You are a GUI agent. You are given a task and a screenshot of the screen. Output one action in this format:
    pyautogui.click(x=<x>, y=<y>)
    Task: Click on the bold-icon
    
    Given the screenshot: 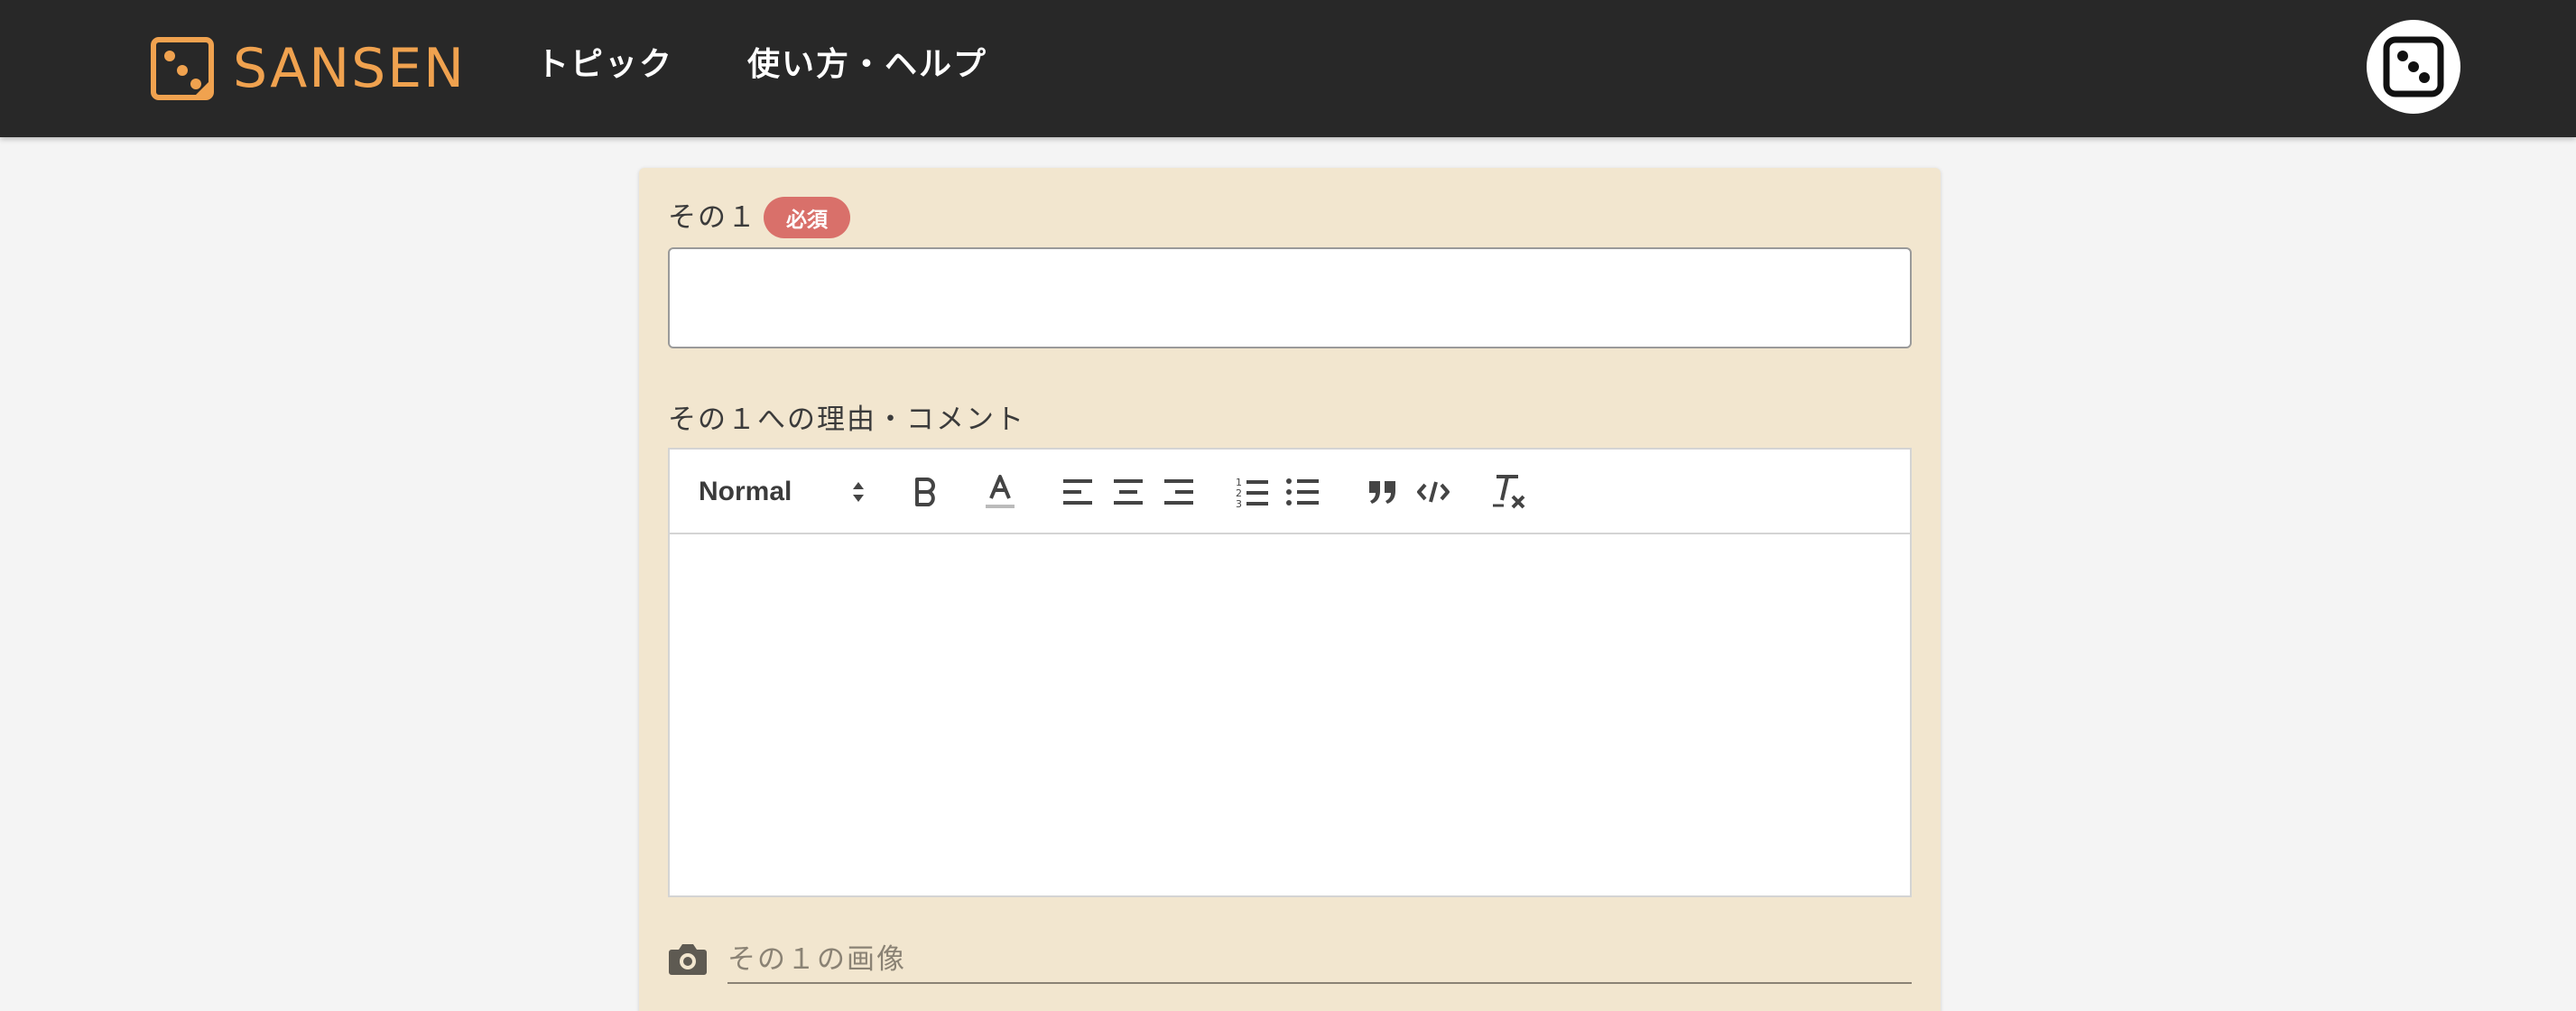 What is the action you would take?
    pyautogui.click(x=925, y=492)
    